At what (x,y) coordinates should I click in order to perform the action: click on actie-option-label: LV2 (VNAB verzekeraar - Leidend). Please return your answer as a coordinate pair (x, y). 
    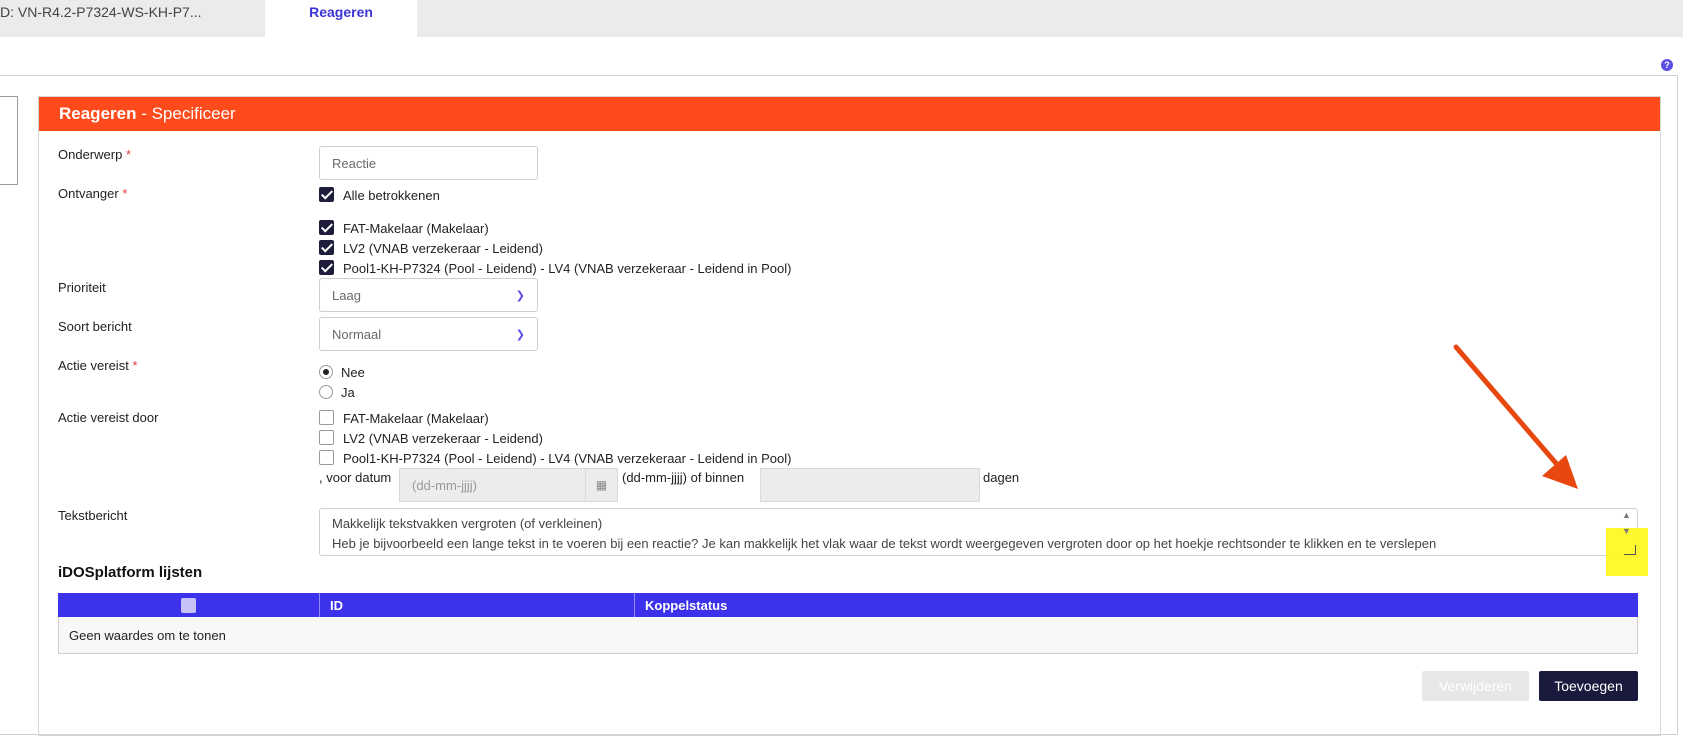
    Looking at the image, I should click on (443, 438).